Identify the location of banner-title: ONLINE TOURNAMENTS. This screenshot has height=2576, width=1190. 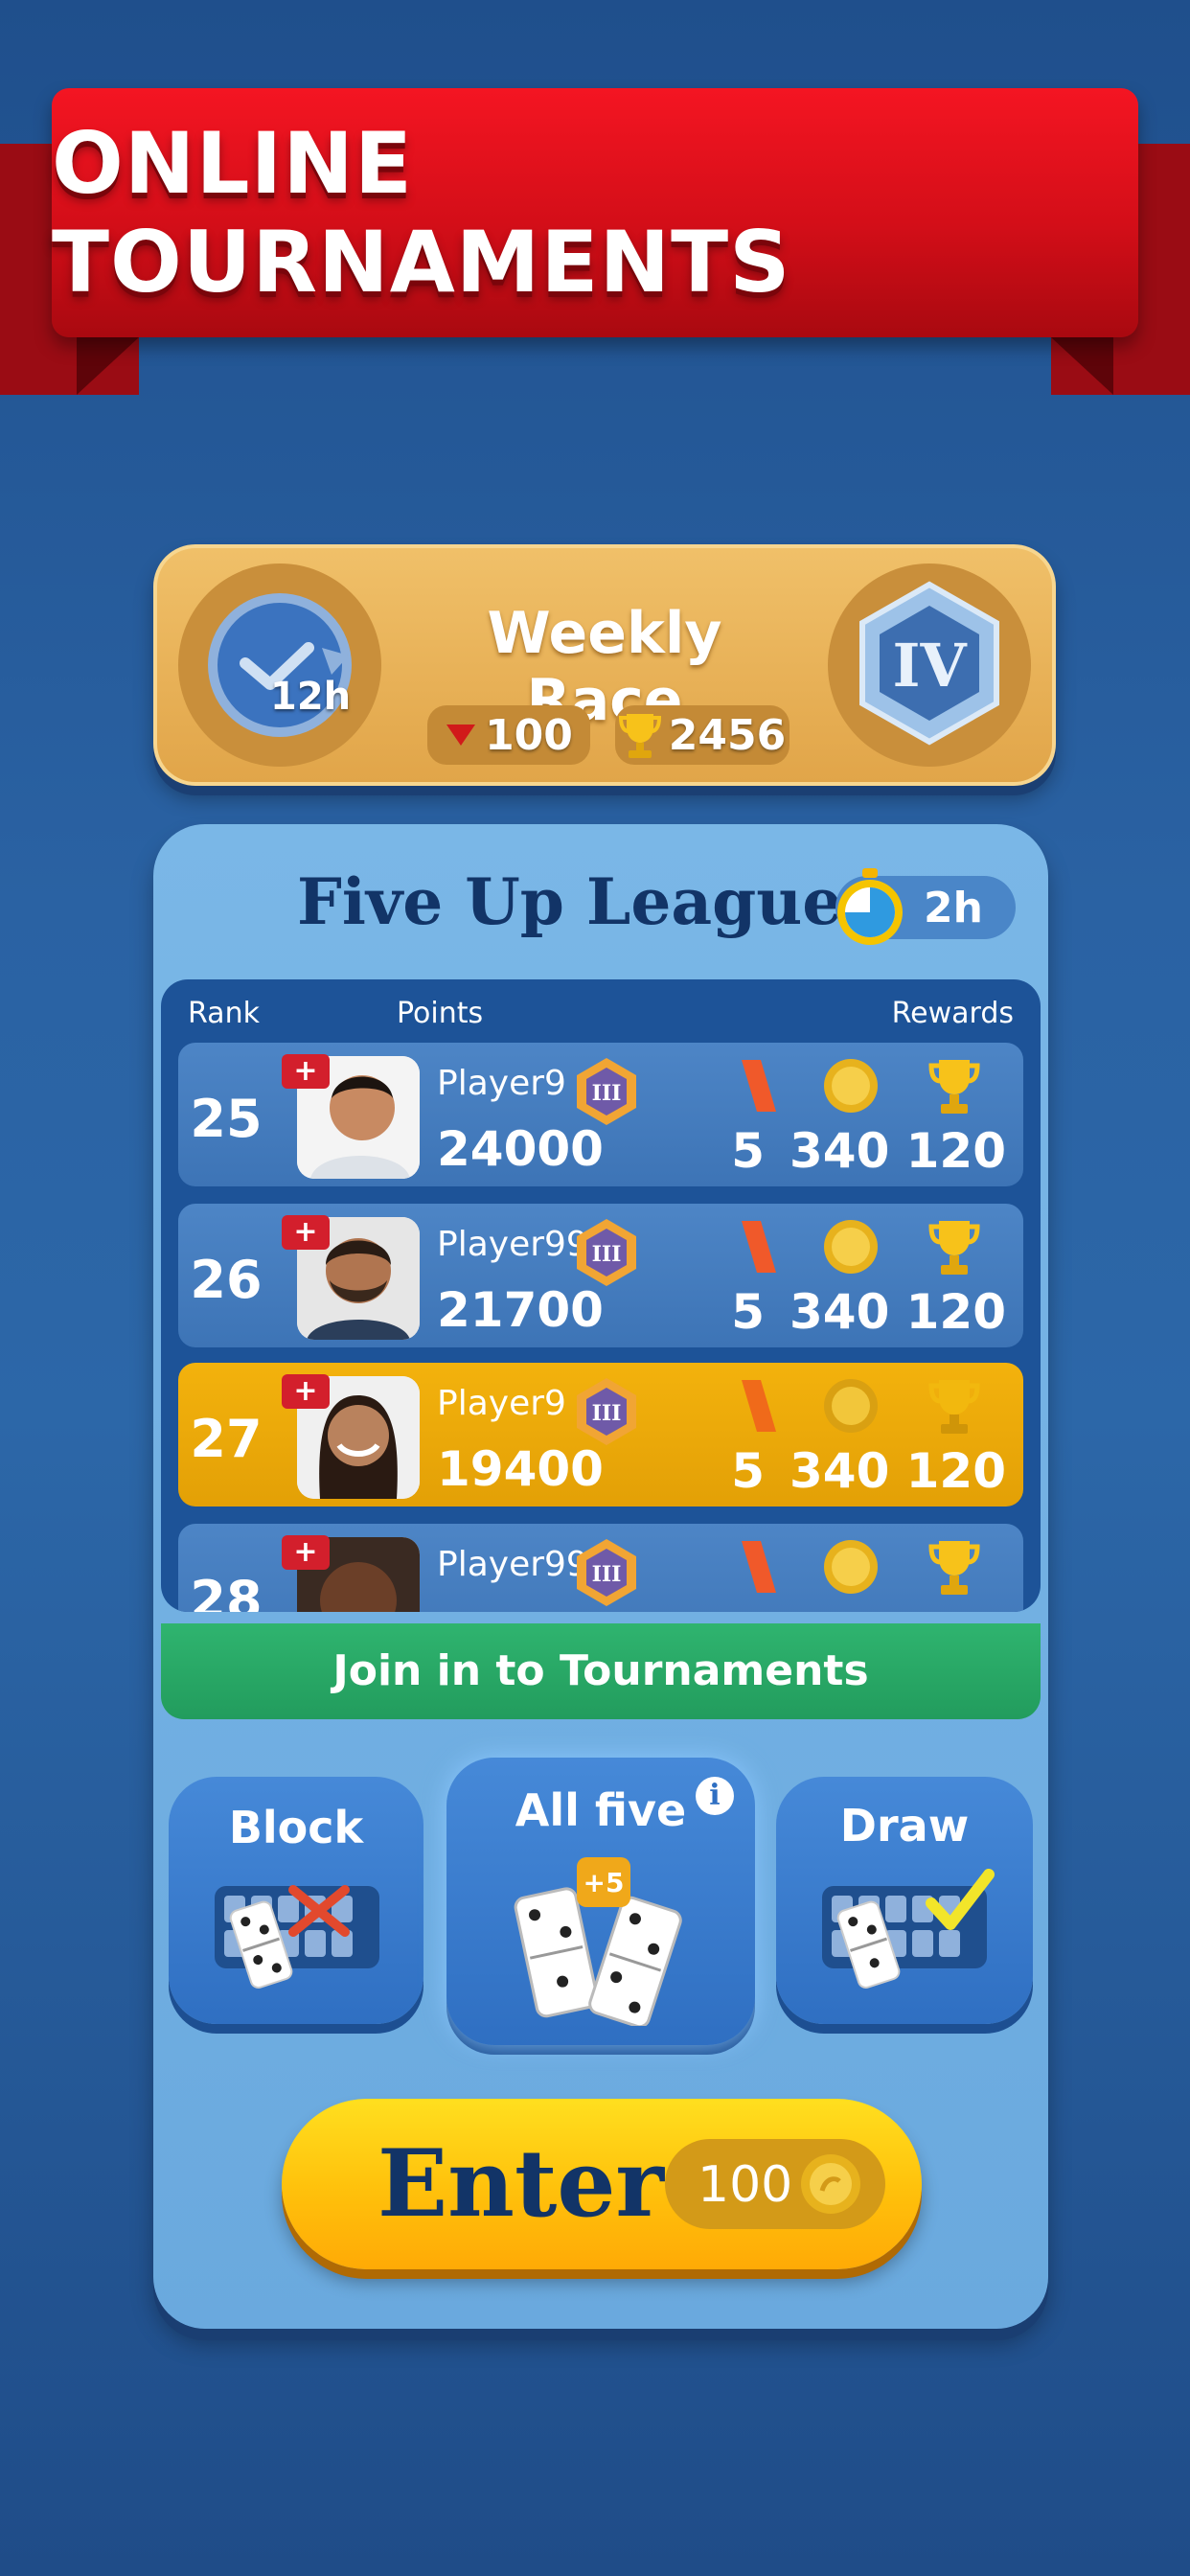
(421, 212).